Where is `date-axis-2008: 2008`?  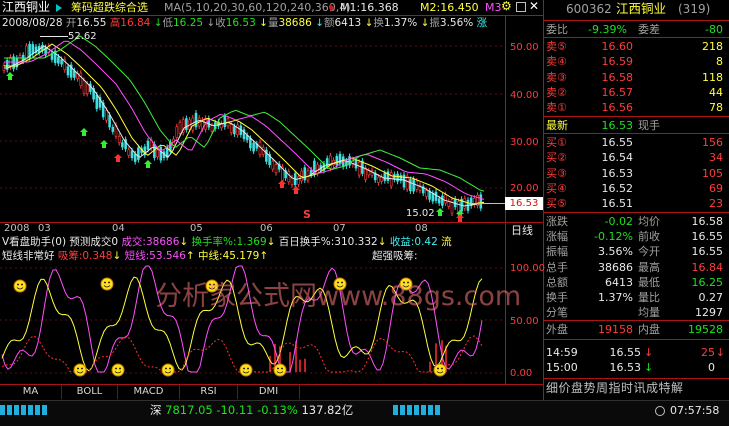 date-axis-2008: 2008 is located at coordinates (17, 228).